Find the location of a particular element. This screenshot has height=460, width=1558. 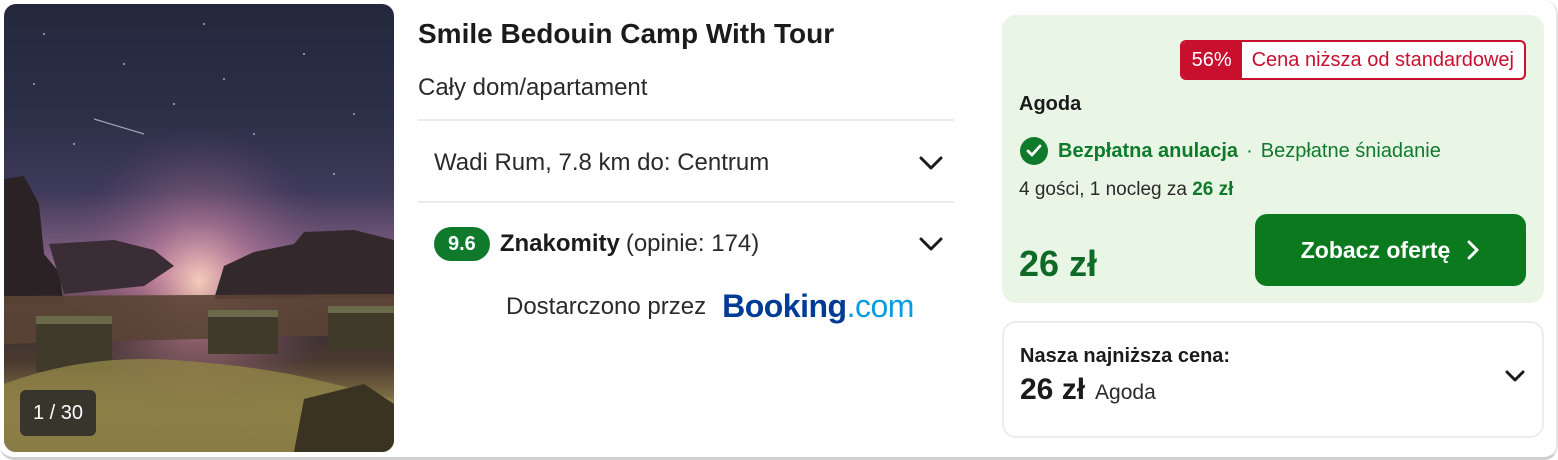

lowest-price-provider: Agoda is located at coordinates (1125, 392).